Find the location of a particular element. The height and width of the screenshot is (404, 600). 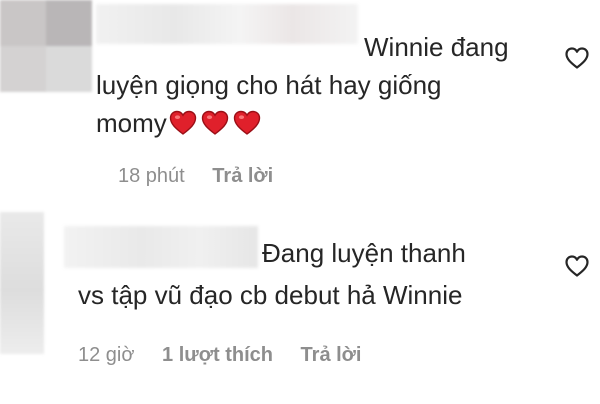

comment-text-line-1: Đang luyện thanh is located at coordinates (364, 253).